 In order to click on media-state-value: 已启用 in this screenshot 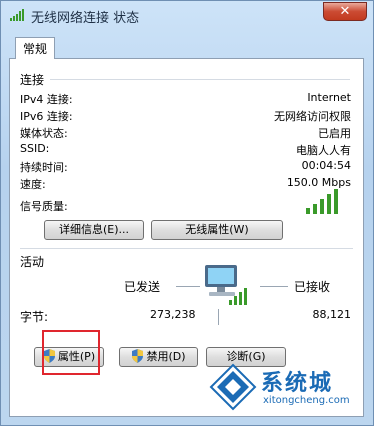, I will do `click(334, 133)`.